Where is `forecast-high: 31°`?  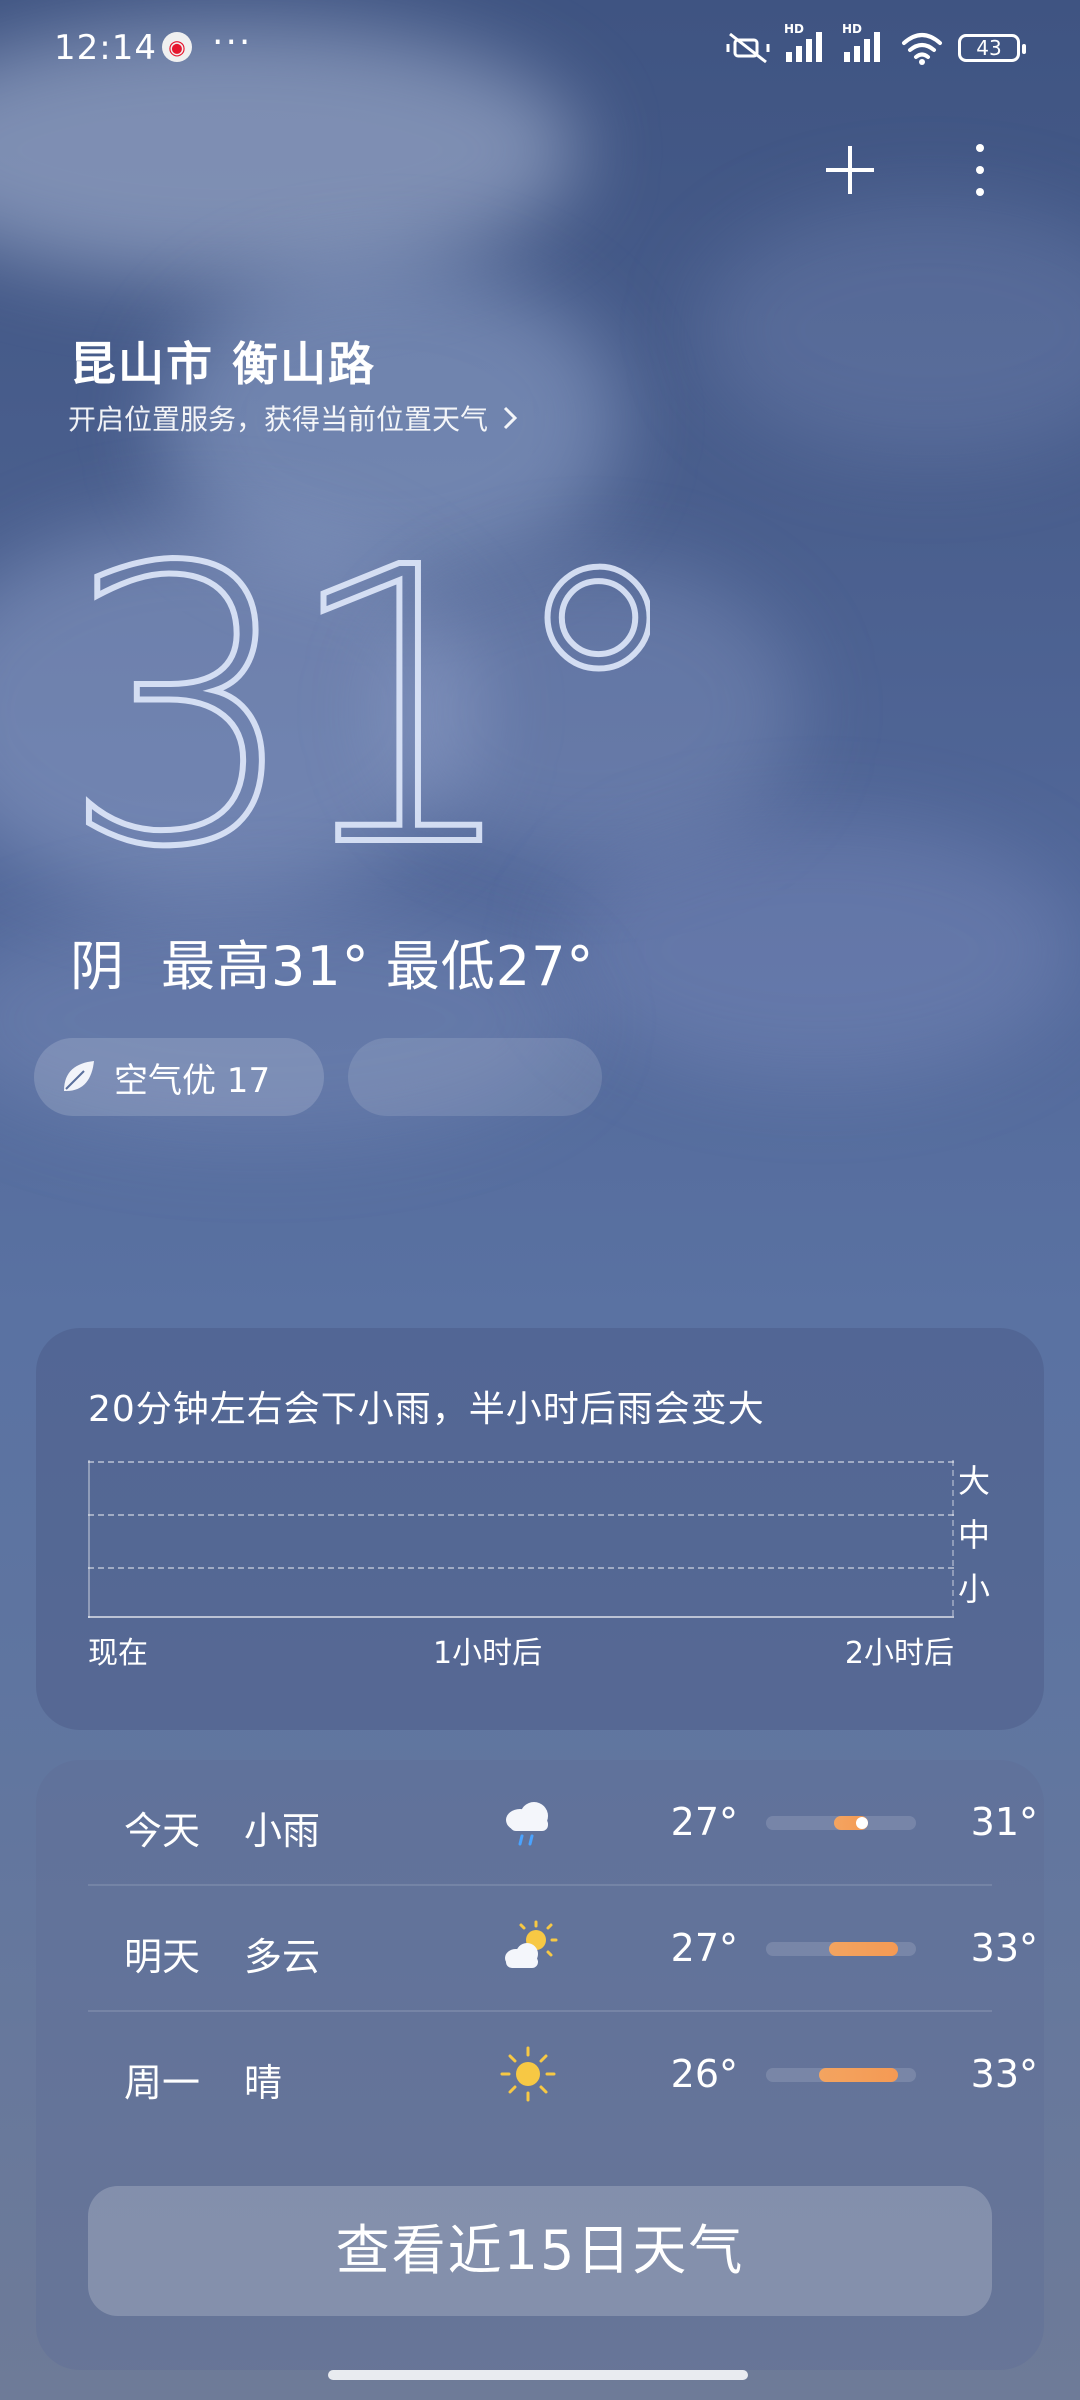
forecast-high: 31° is located at coordinates (1004, 1822).